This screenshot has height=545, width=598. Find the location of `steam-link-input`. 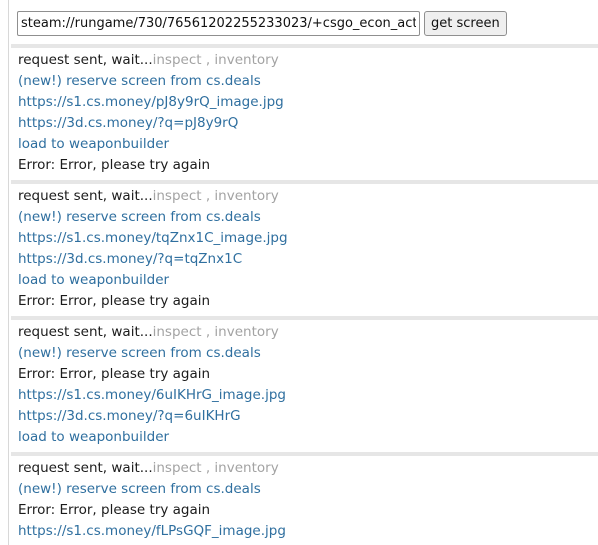

steam-link-input is located at coordinates (218, 23).